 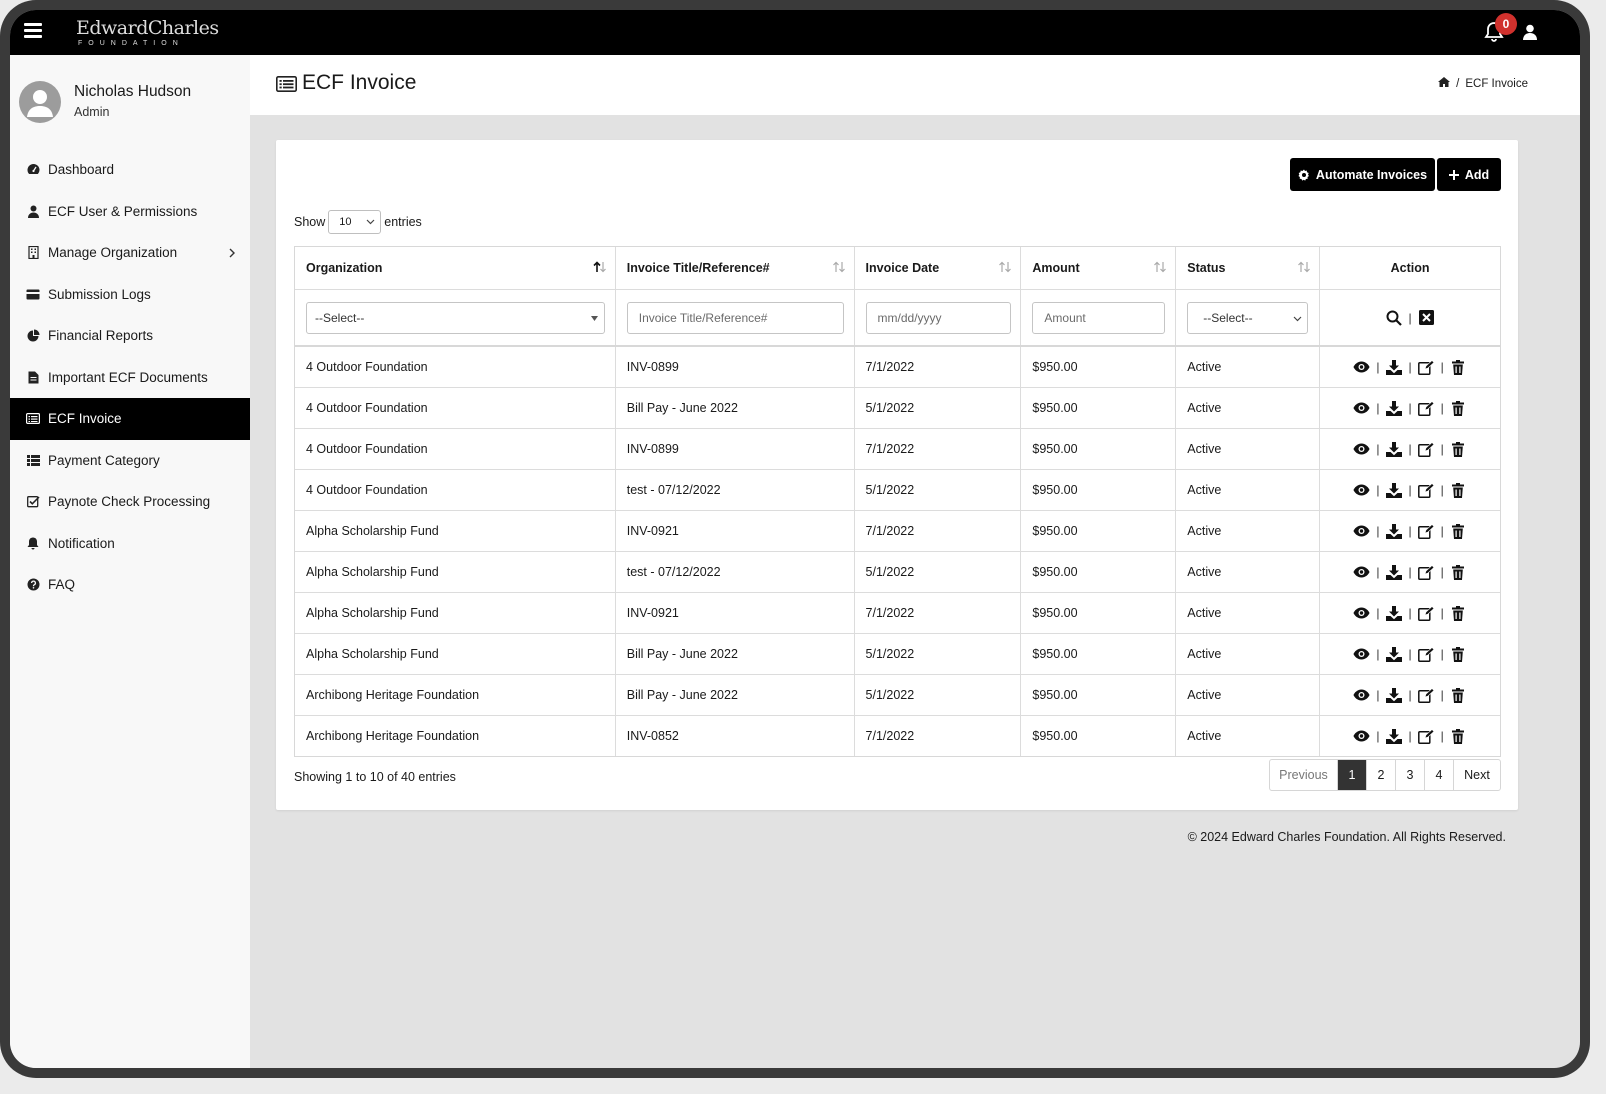 I want to click on pagination-next: Next, so click(x=1477, y=775).